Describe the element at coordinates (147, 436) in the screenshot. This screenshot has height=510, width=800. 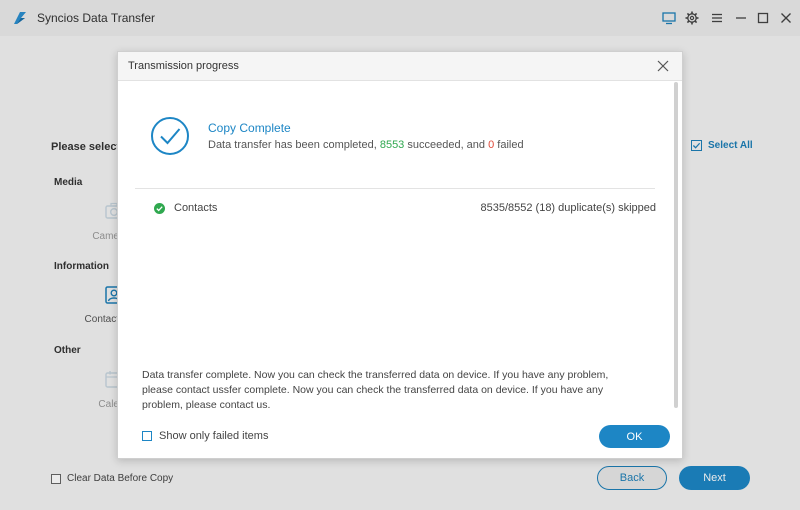
I see `checkbox-unchecked-icon` at that location.